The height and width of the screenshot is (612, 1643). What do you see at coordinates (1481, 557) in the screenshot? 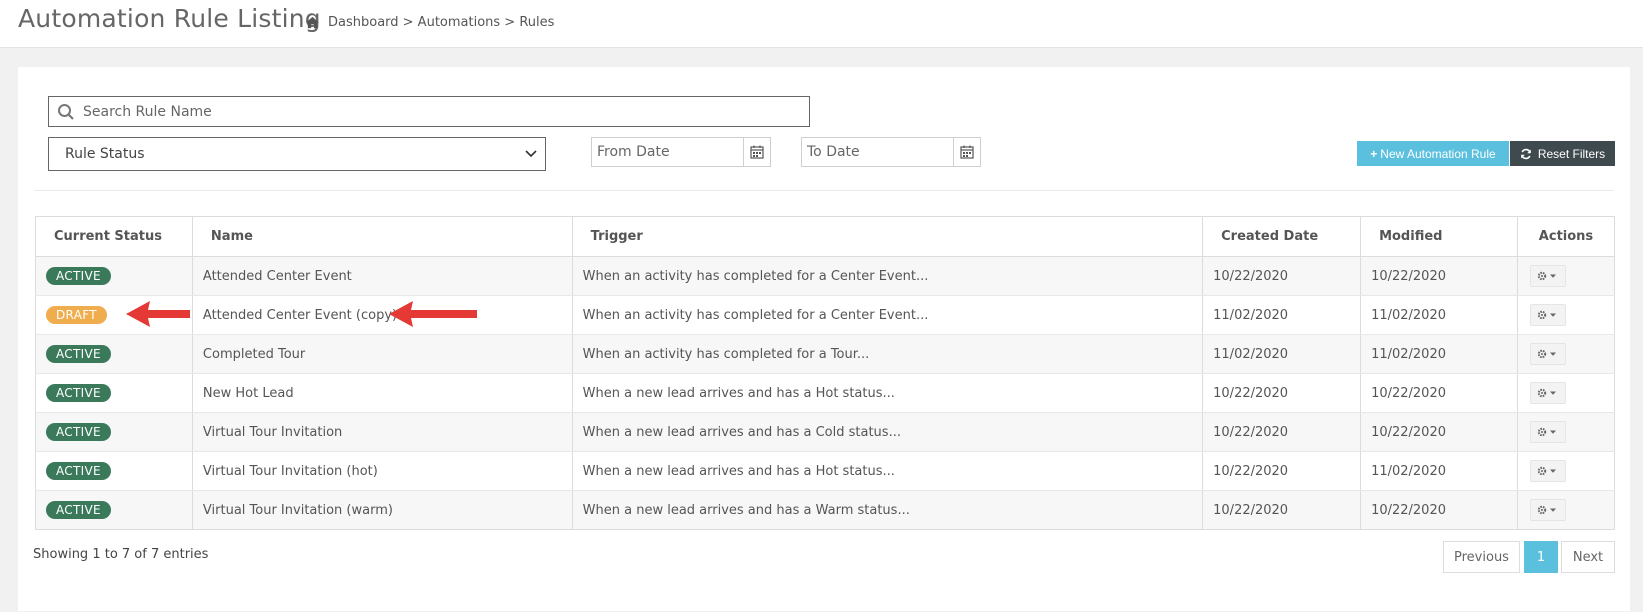
I see `previous-page-button: Previous` at bounding box center [1481, 557].